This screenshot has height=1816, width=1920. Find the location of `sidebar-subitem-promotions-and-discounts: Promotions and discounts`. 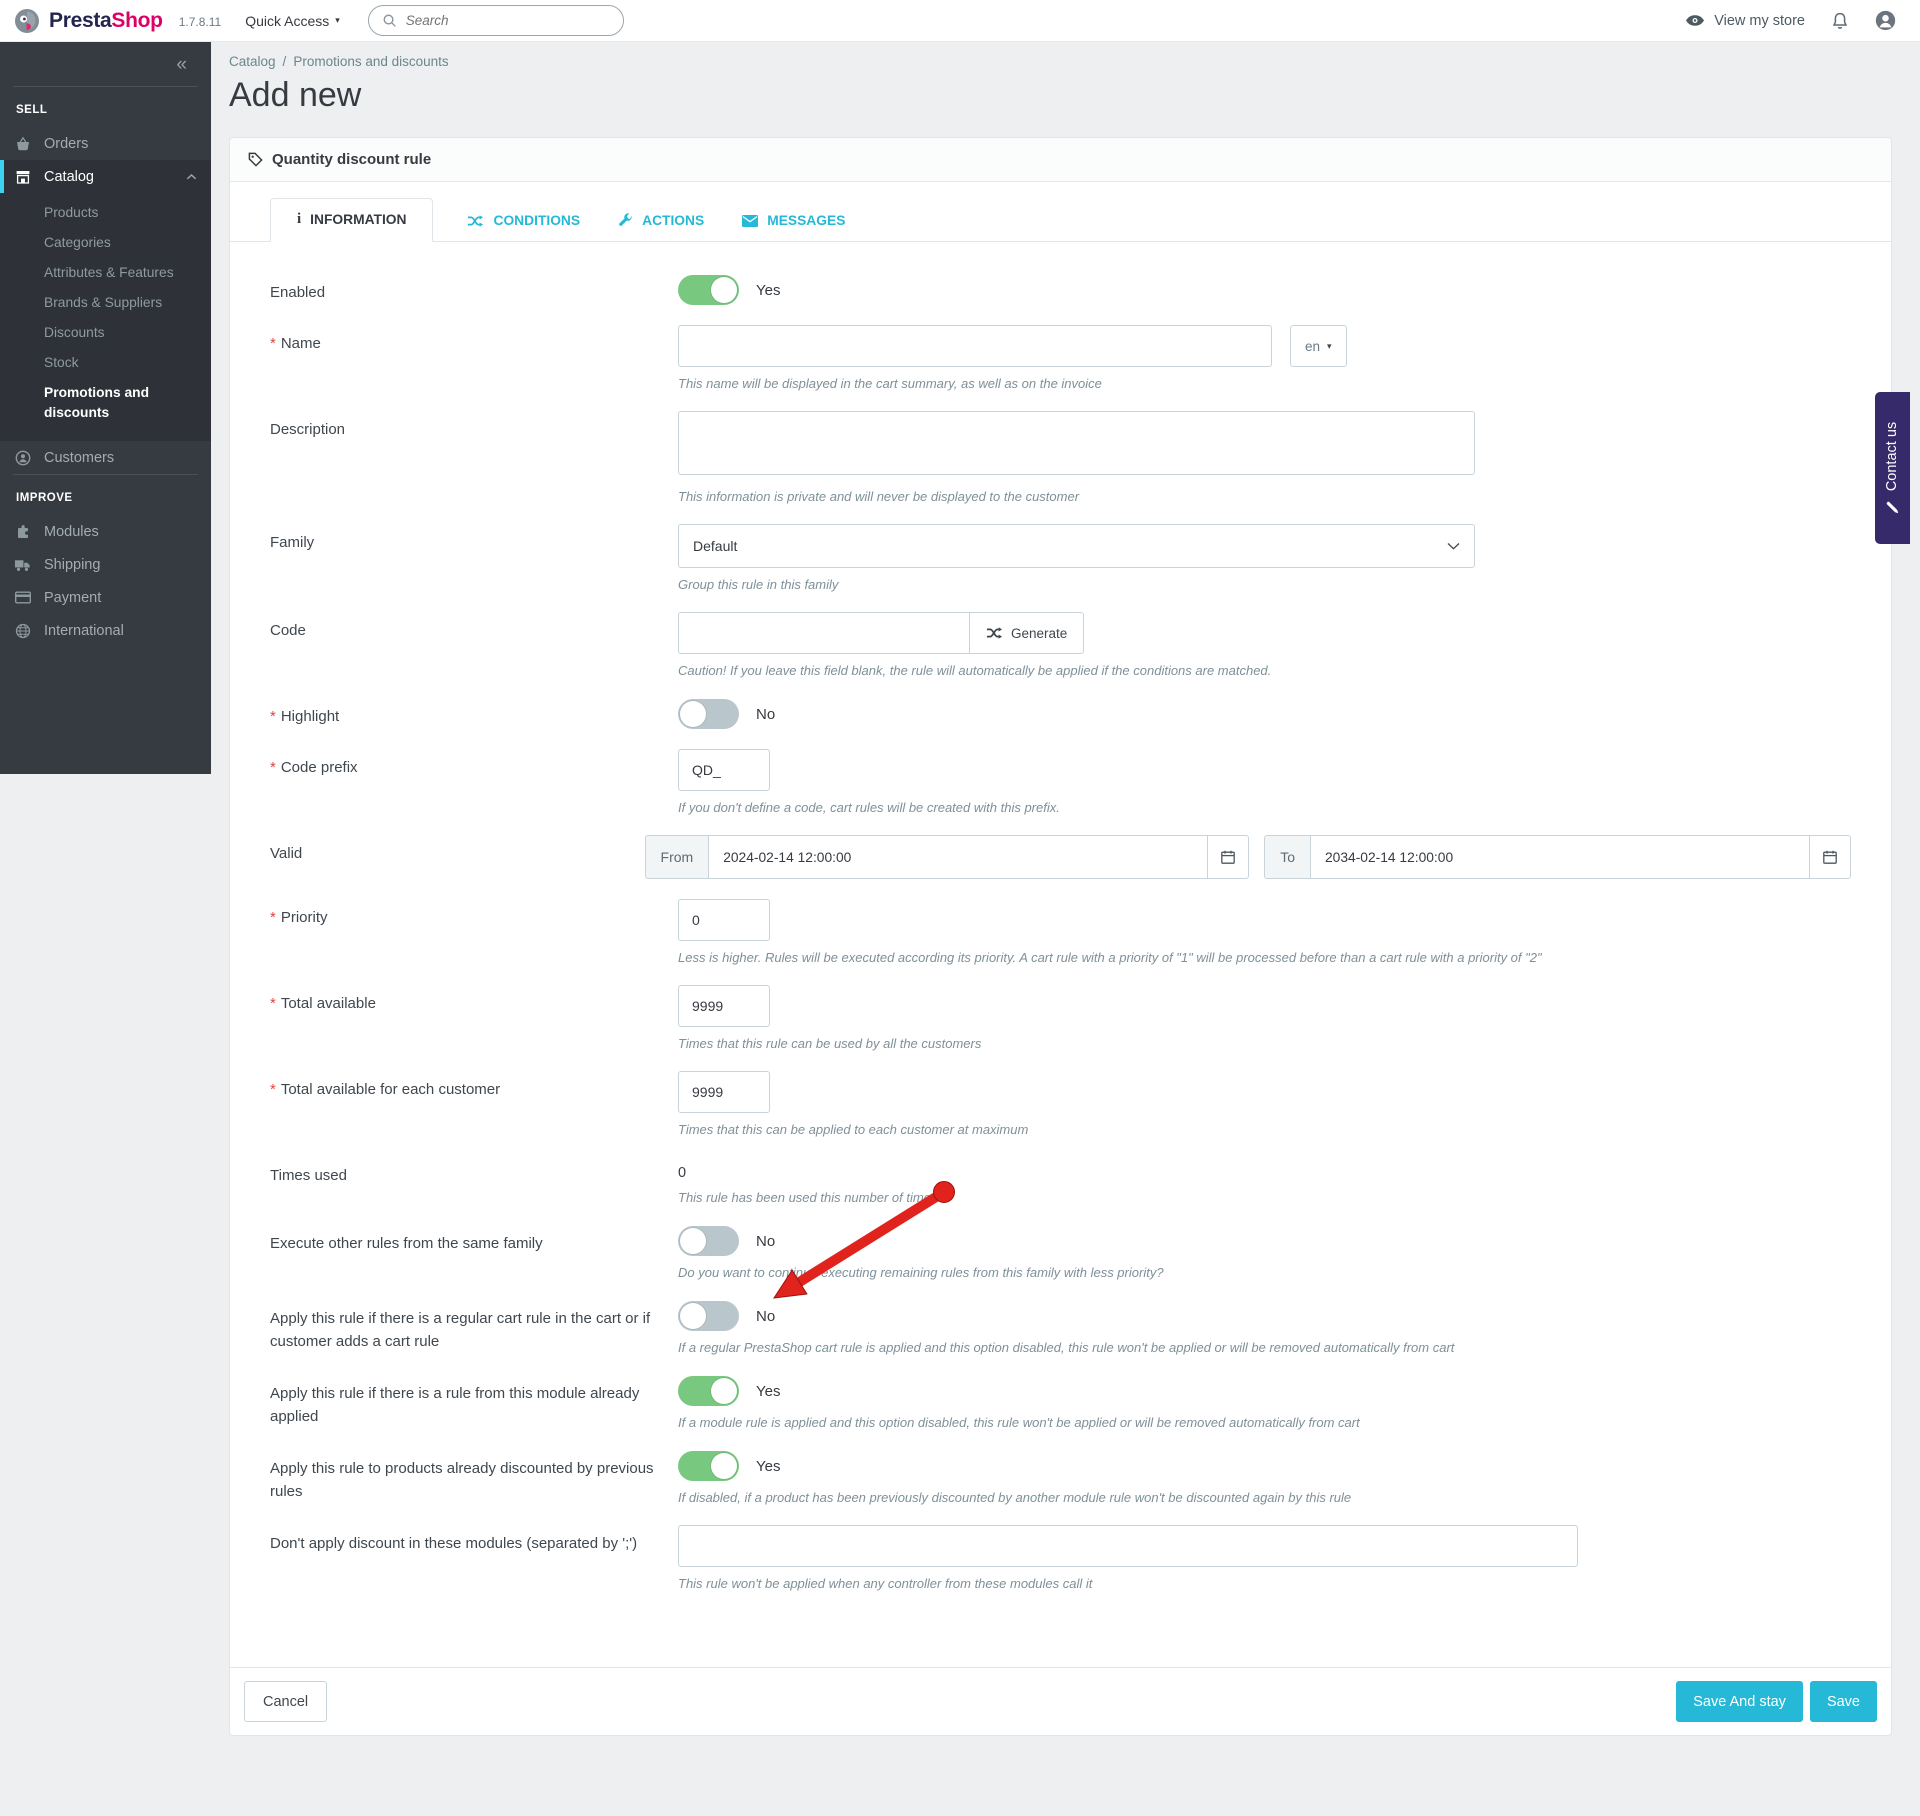

sidebar-subitem-promotions-and-discounts: Promotions and discounts is located at coordinates (105, 403).